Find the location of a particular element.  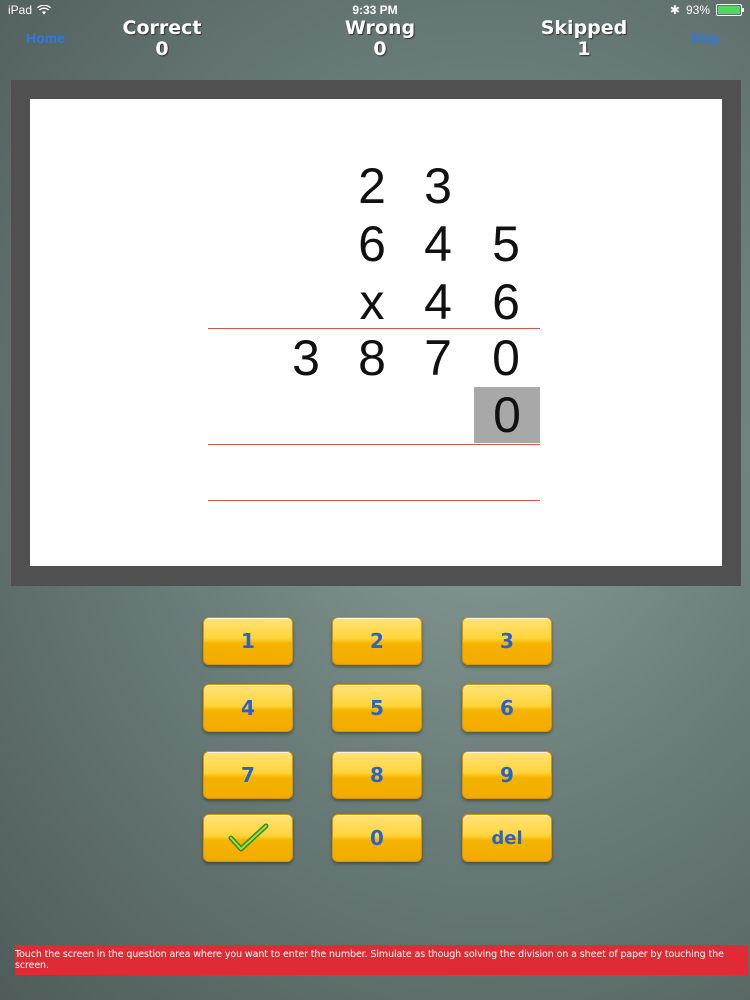

key-8: 8 is located at coordinates (377, 775).